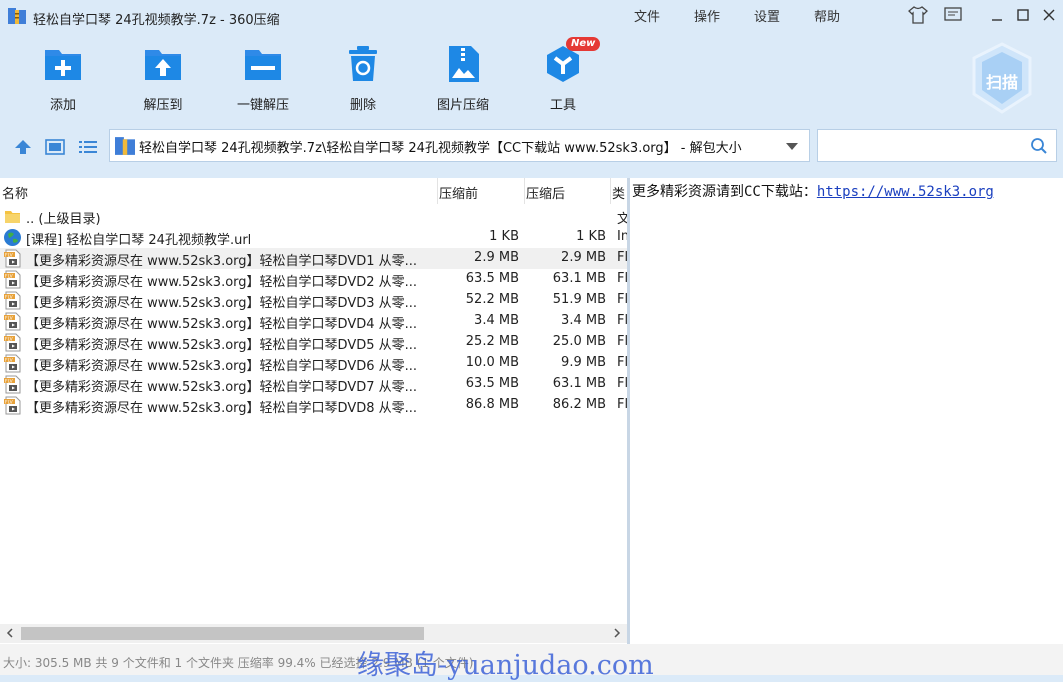  I want to click on minimize-icon, so click(997, 15).